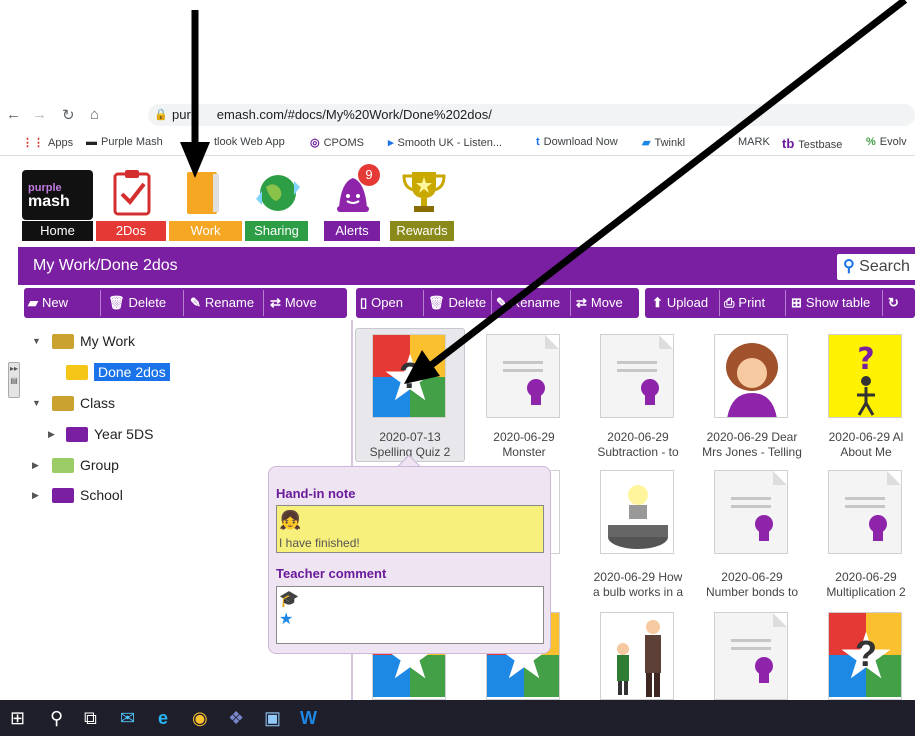 The height and width of the screenshot is (736, 915). What do you see at coordinates (424, 192) in the screenshot?
I see `rewards-trophy-icon` at bounding box center [424, 192].